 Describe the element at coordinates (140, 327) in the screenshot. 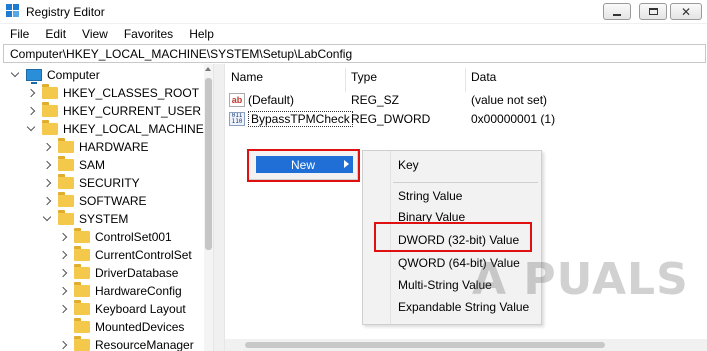

I see `tree-item-label: MountedDevices` at that location.